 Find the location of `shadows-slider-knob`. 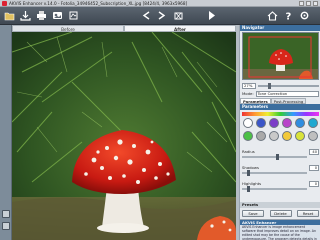

shadows-slider-knob is located at coordinates (248, 173).